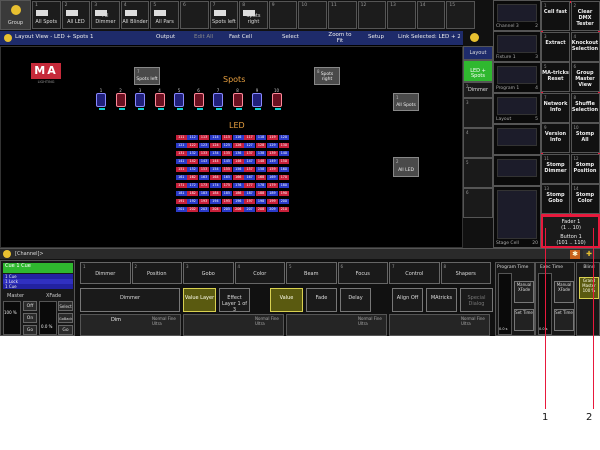 The image size is (600, 450). I want to click on setup-button: Setup, so click(376, 37).